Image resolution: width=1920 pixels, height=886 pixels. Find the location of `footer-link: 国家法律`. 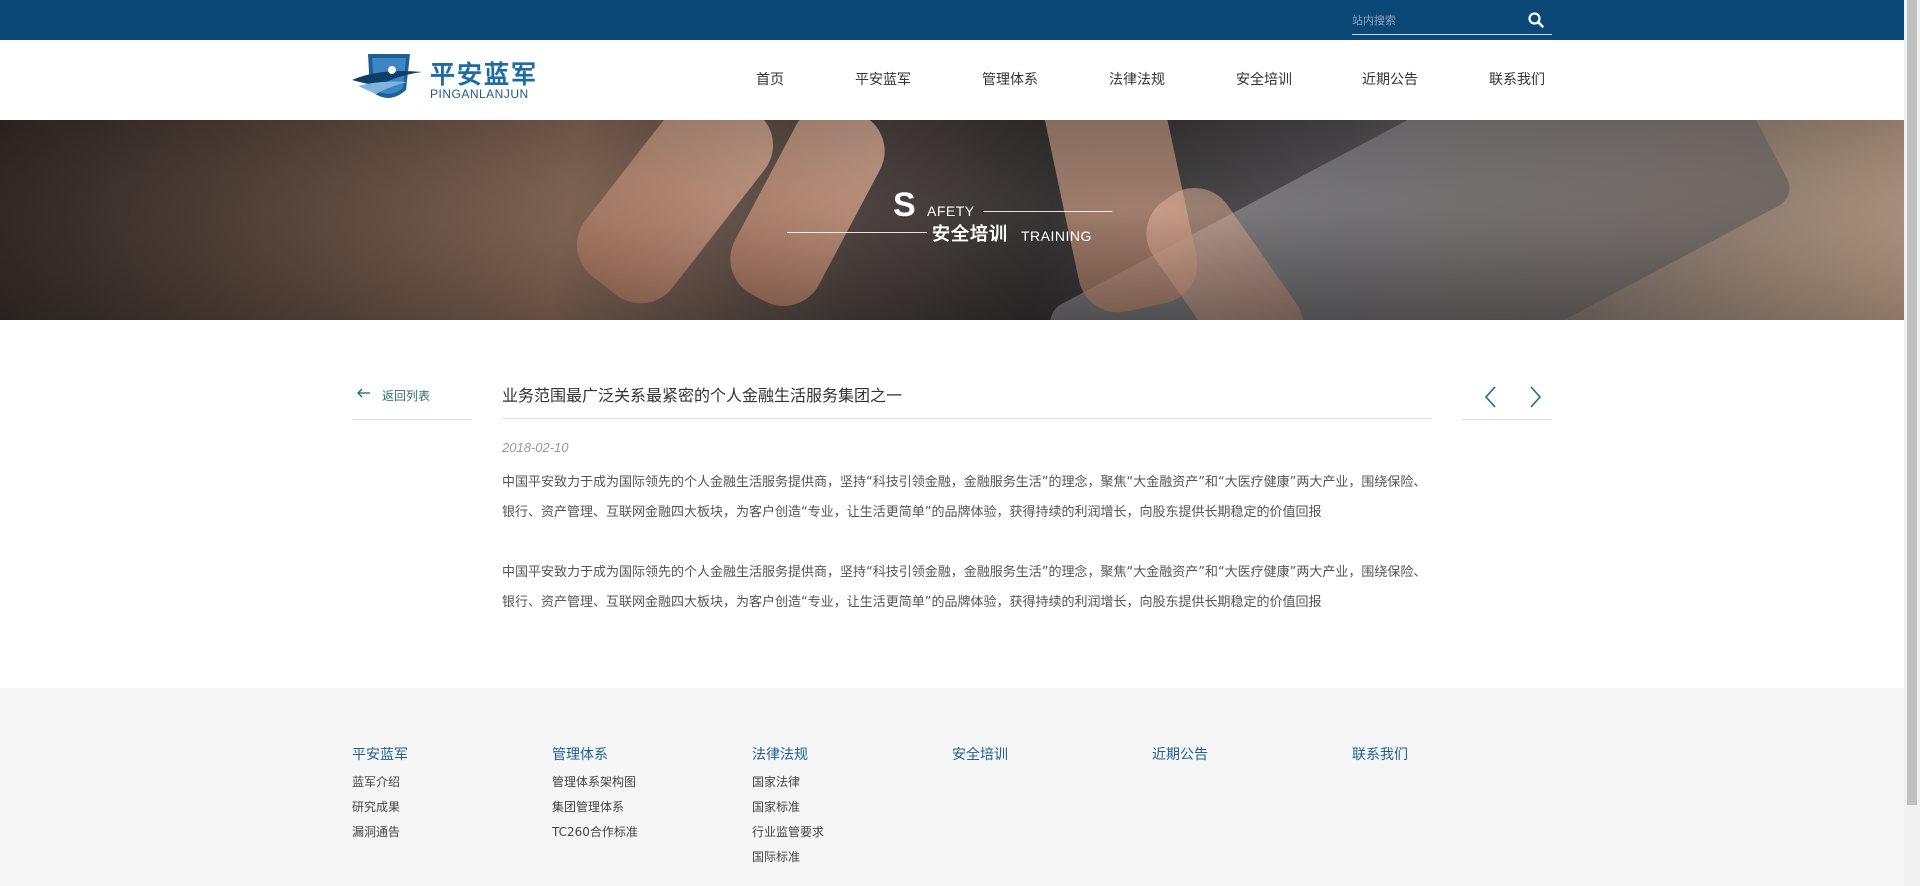

footer-link: 国家法律 is located at coordinates (788, 782).